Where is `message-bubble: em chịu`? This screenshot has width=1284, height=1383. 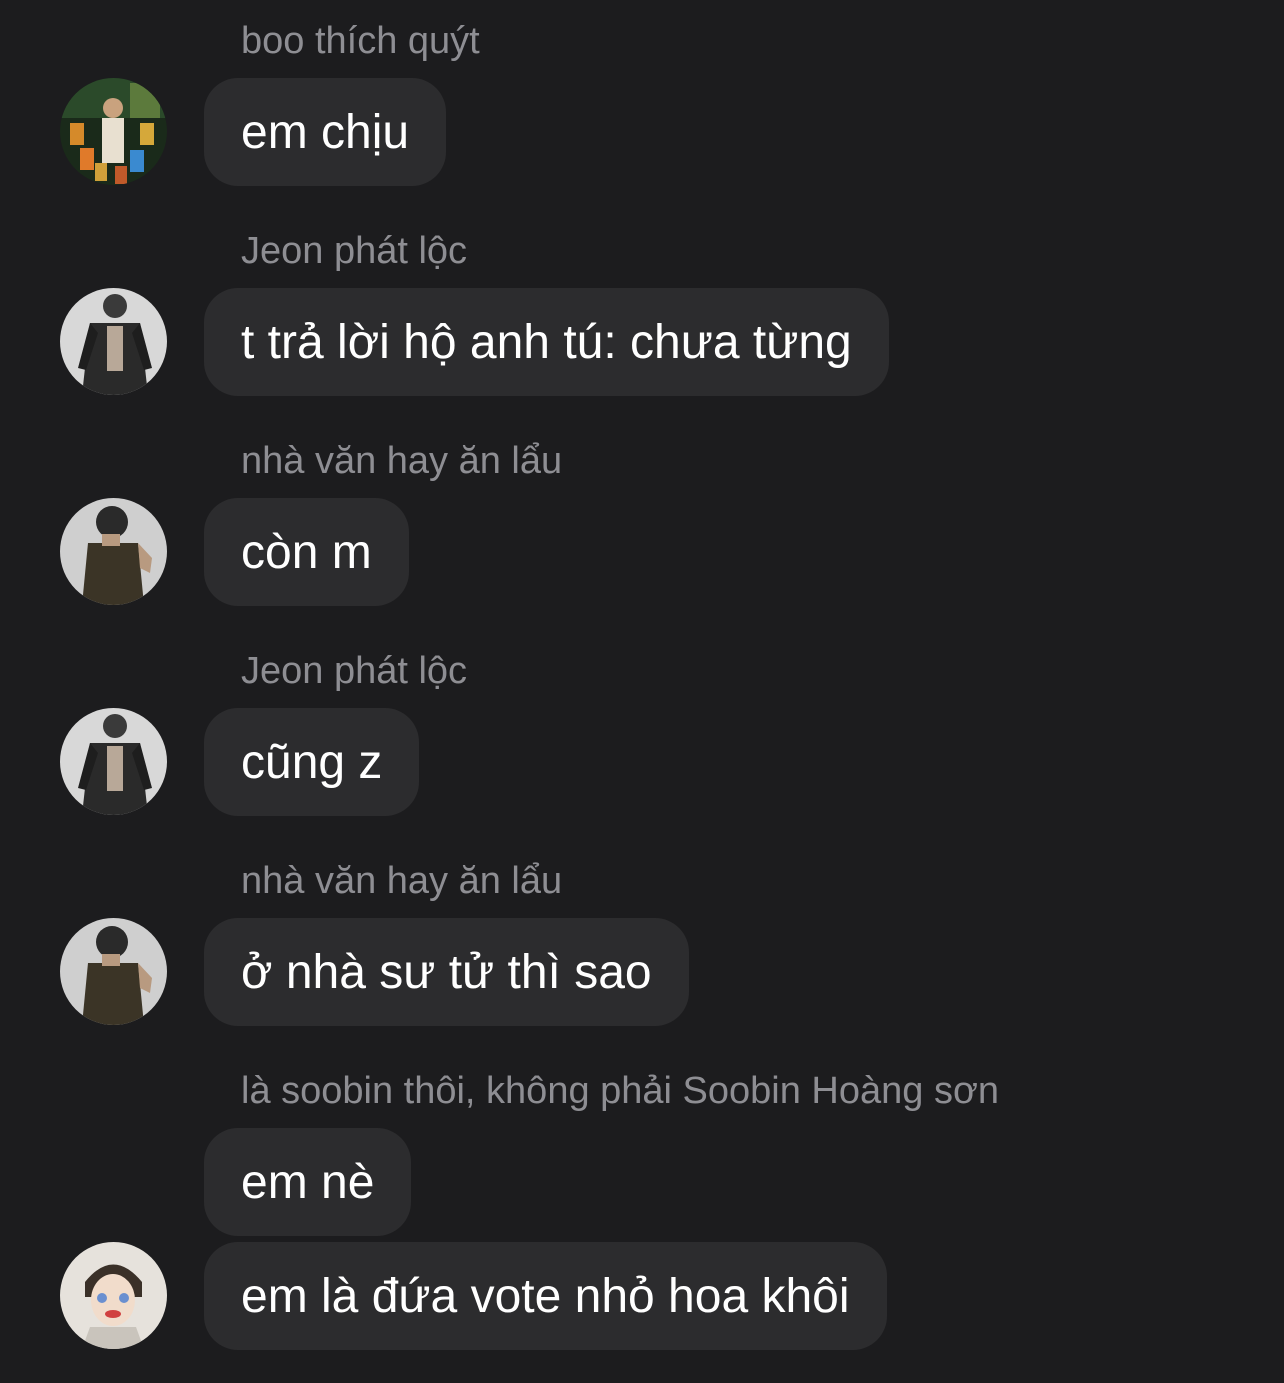 message-bubble: em chịu is located at coordinates (325, 132).